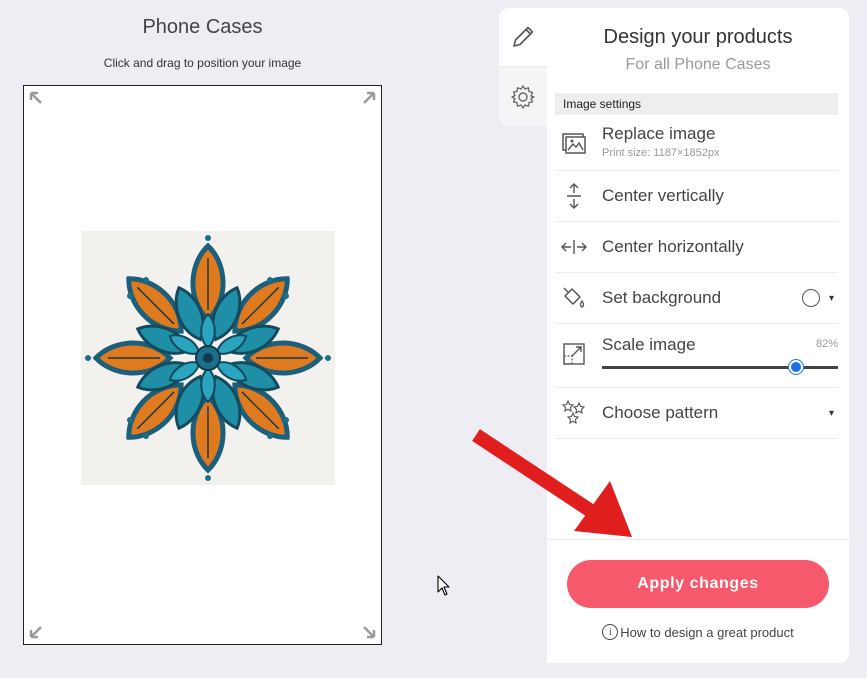 This screenshot has height=678, width=867. I want to click on apply-changes-button: Apply changes, so click(698, 584).